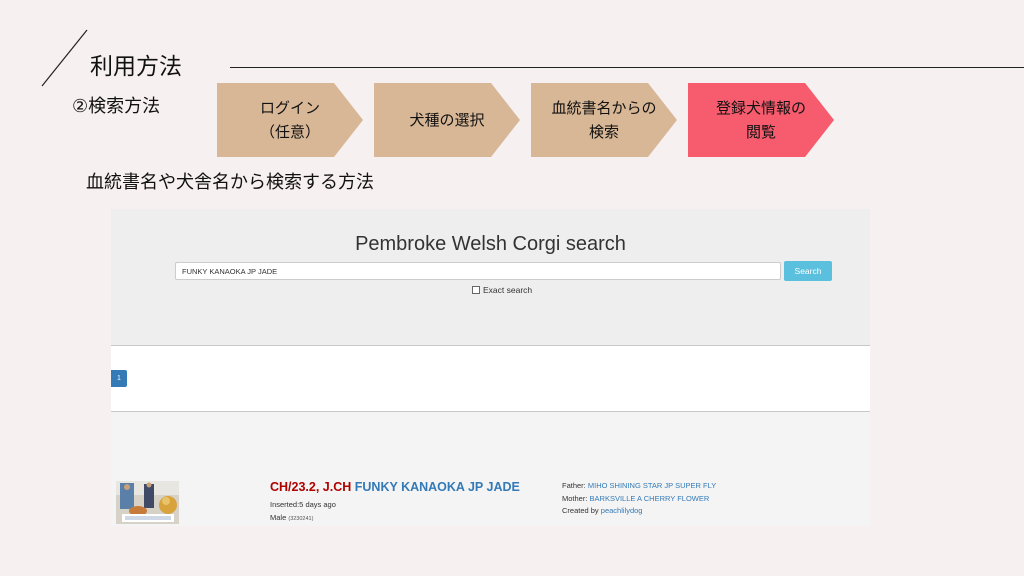 The width and height of the screenshot is (1024, 576). I want to click on slide-description: 血統書名や犬舎名から検索する方法, so click(230, 182).